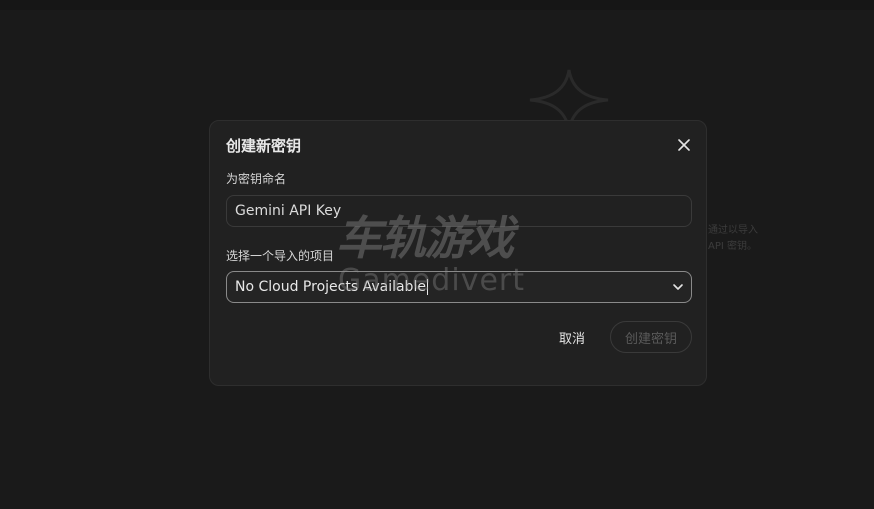 Image resolution: width=874 pixels, height=509 pixels. Describe the element at coordinates (651, 337) in the screenshot. I see `create-key-button: 创建密钥` at that location.